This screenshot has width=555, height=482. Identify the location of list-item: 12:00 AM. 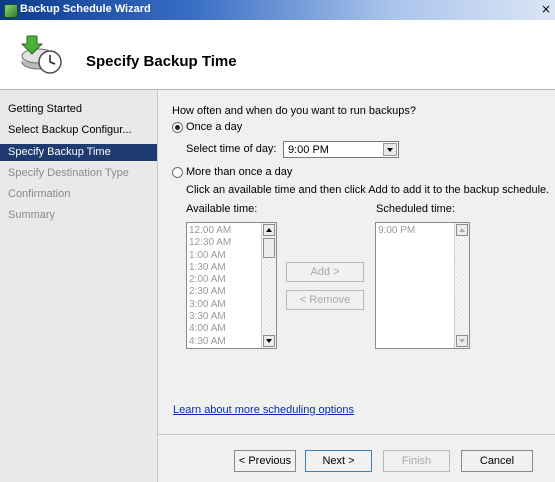
(209, 231).